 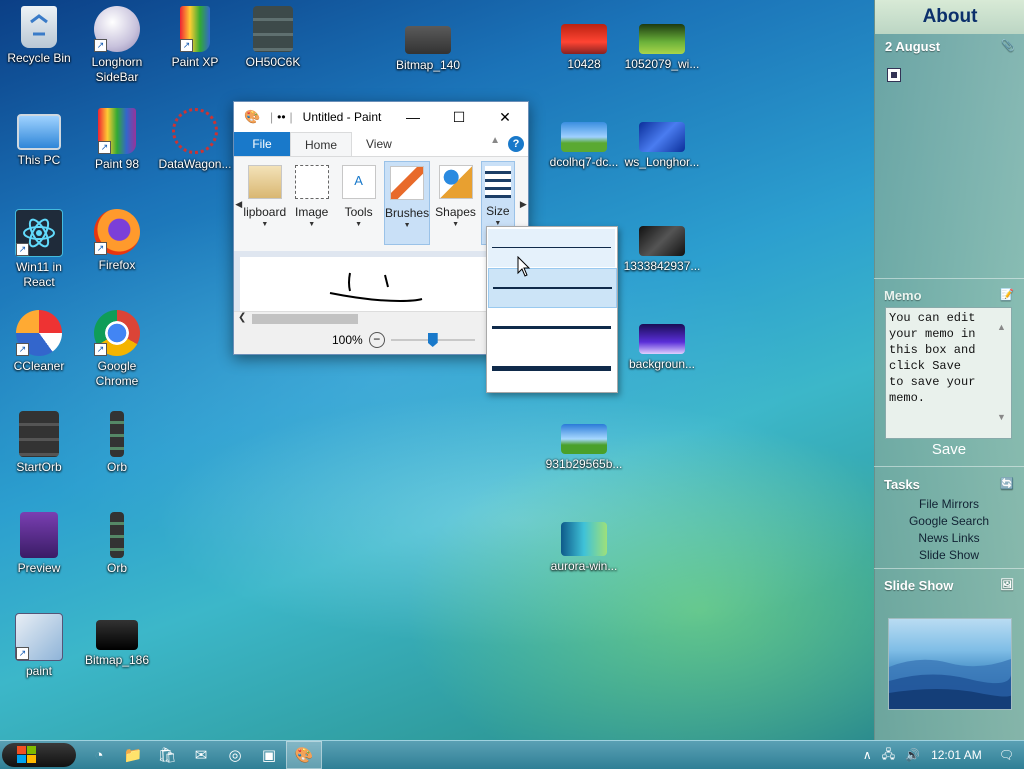 What do you see at coordinates (273, 29) in the screenshot?
I see `orb-stack-icon` at bounding box center [273, 29].